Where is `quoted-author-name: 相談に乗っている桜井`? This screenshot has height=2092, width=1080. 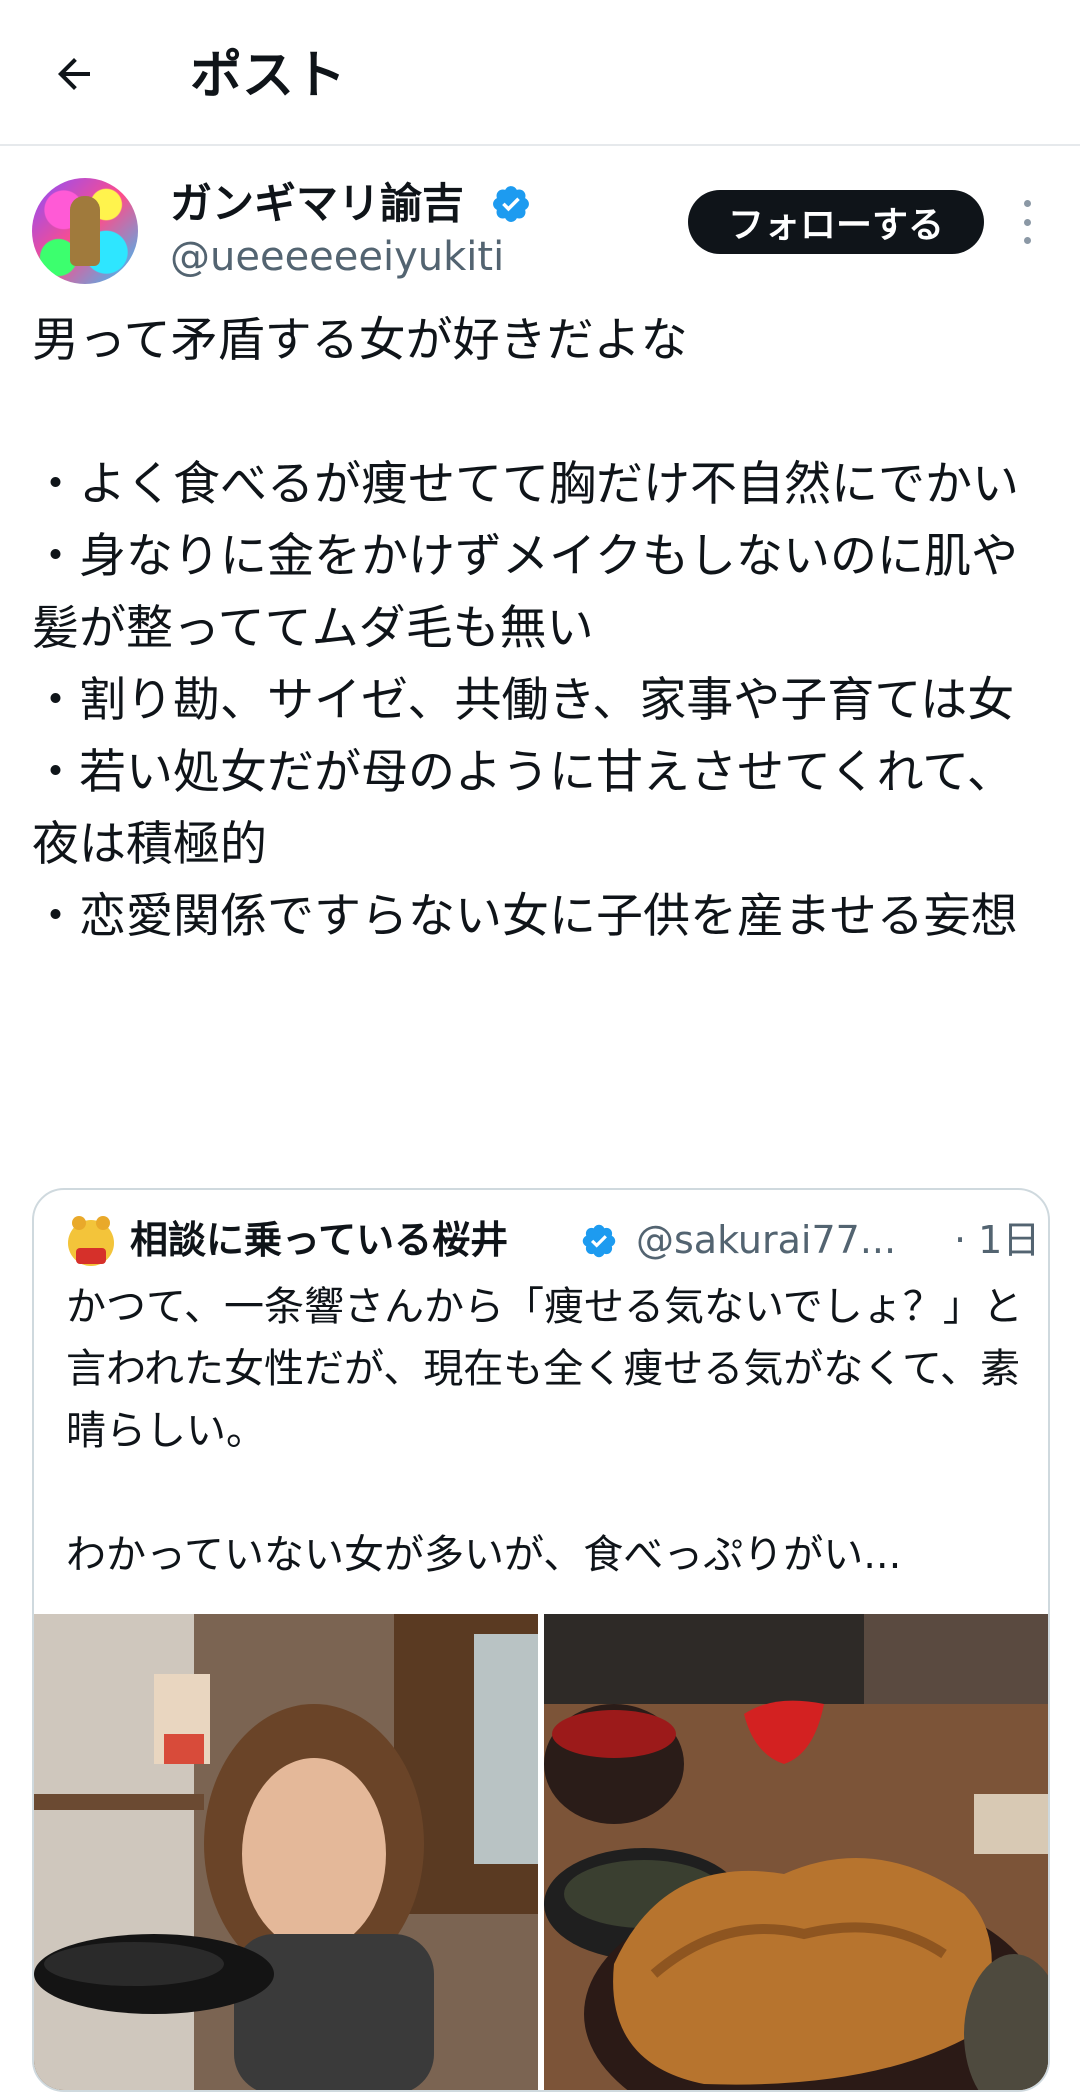 quoted-author-name: 相談に乗っている桜井 is located at coordinates (319, 1240).